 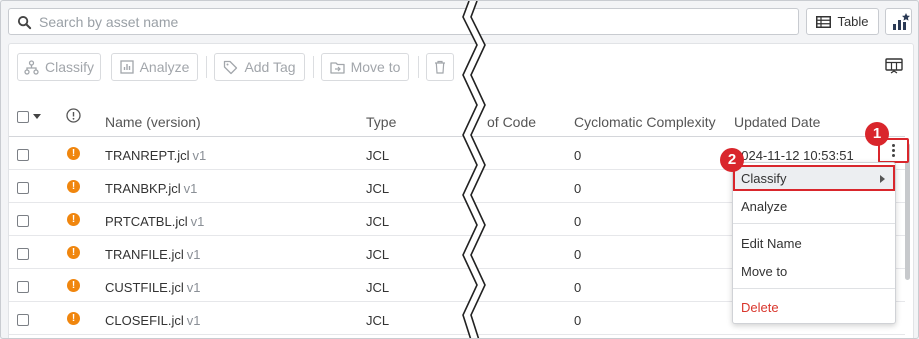 I want to click on delete-toolbar-button, so click(x=440, y=67).